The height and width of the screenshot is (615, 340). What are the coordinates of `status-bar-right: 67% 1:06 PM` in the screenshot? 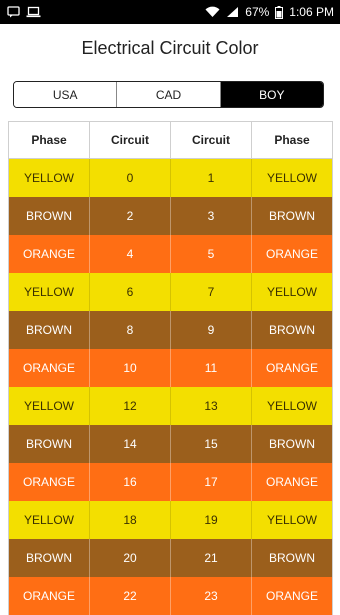 It's located at (269, 12).